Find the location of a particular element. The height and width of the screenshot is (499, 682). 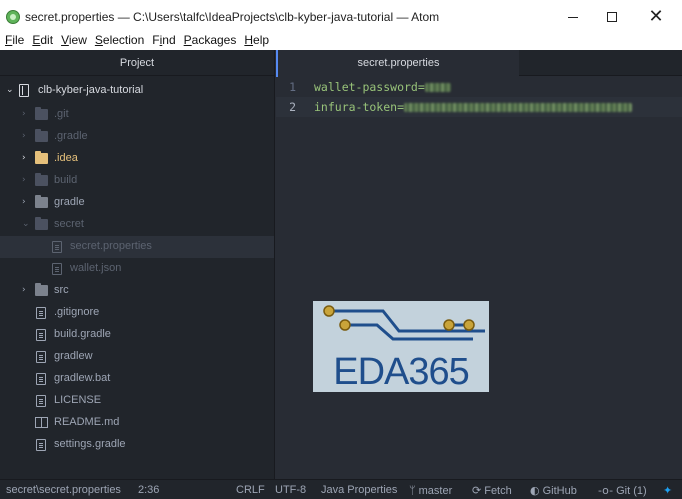

minimize-button is located at coordinates (573, 17).